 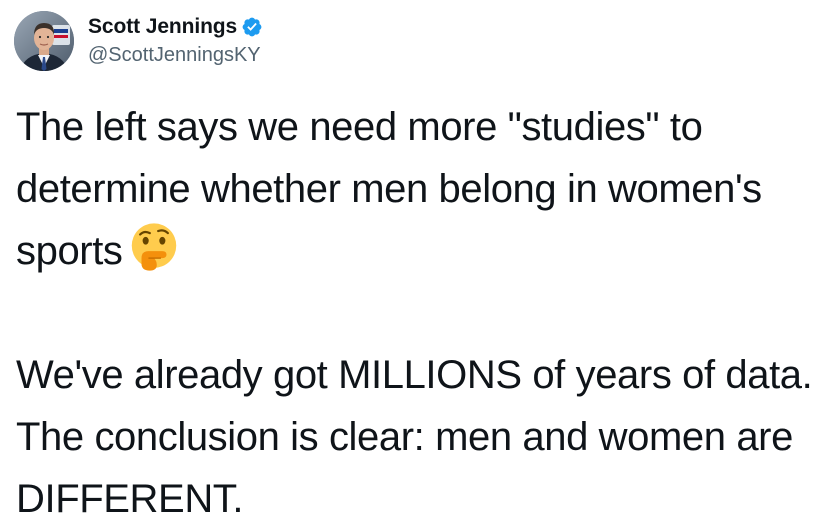 I want to click on author-avatar, so click(x=44, y=41).